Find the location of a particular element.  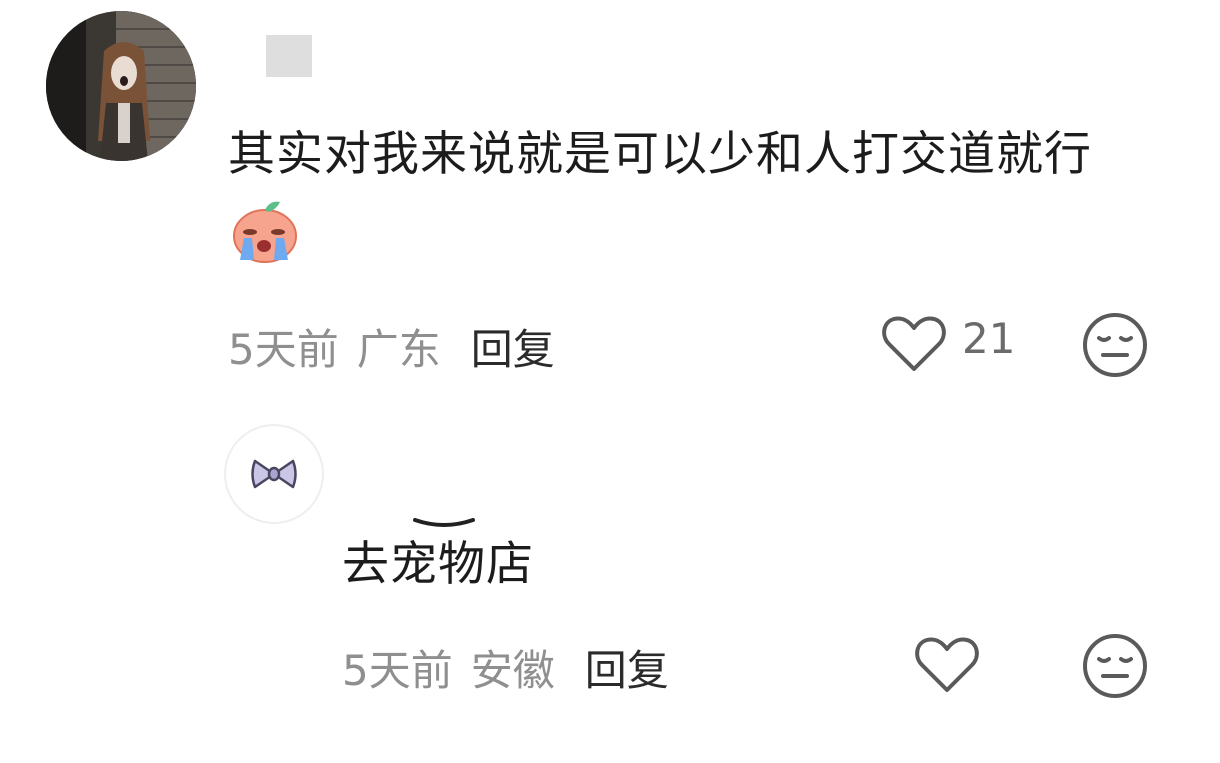

username-redacted is located at coordinates (289, 56).